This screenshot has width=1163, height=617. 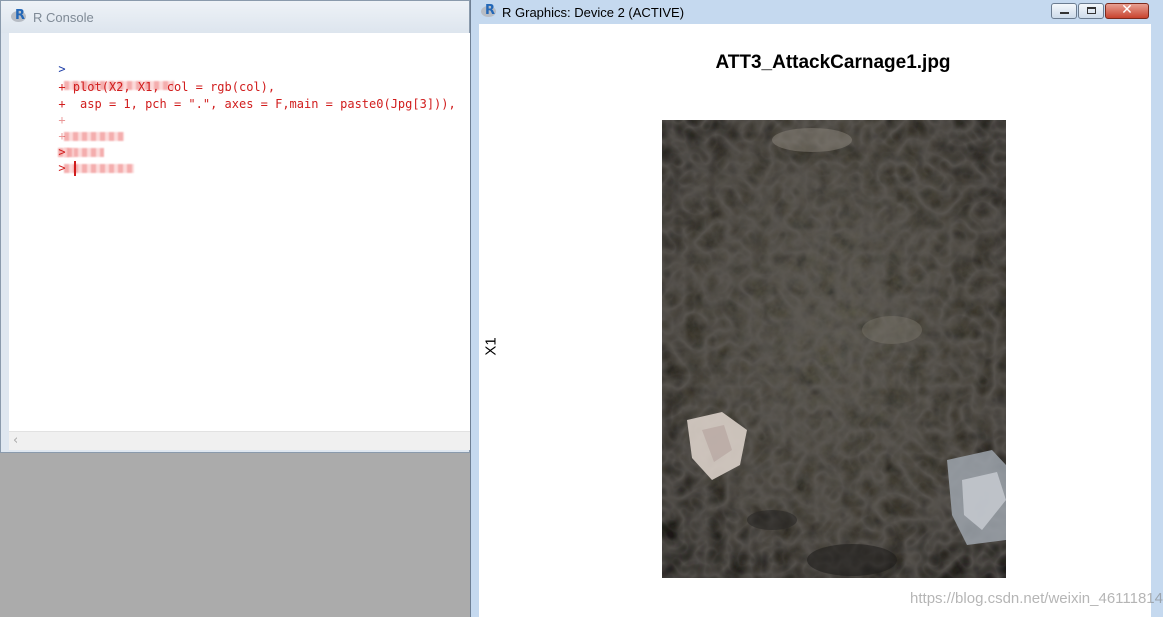 What do you see at coordinates (15, 440) in the screenshot?
I see `scroll-left-icon: ‹` at bounding box center [15, 440].